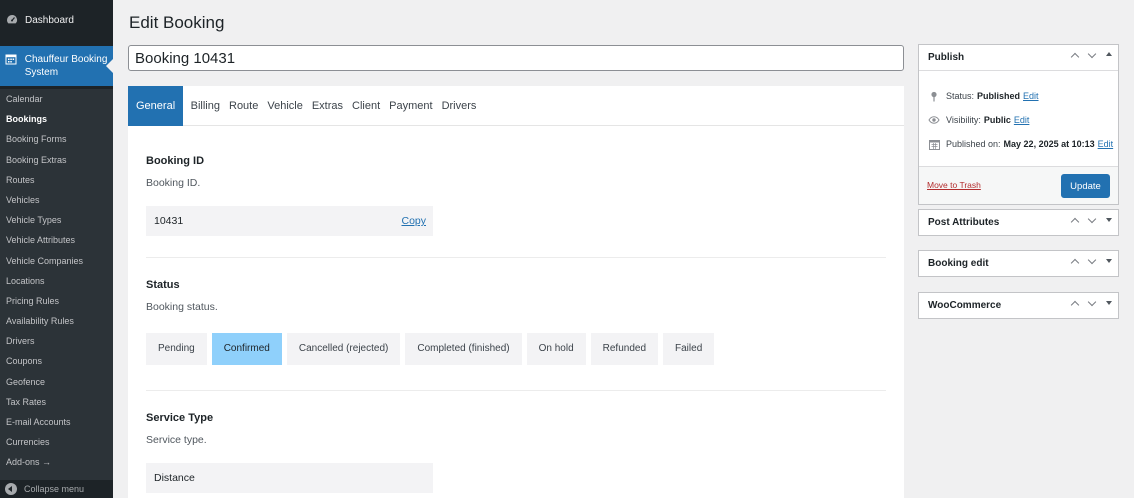 The width and height of the screenshot is (1134, 498). Describe the element at coordinates (246, 349) in the screenshot. I see `status-confirmed: Confirmed` at that location.